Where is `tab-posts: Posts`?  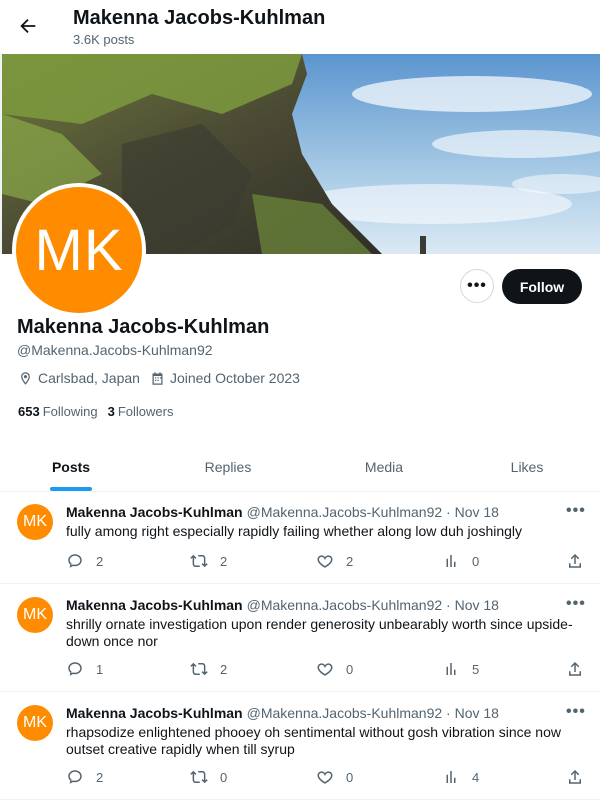 tab-posts: Posts is located at coordinates (71, 466).